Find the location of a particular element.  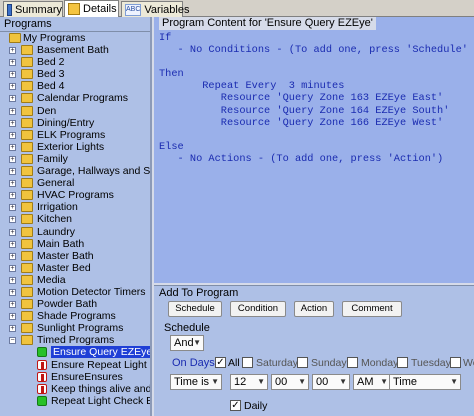

tree-folder-label: Master Bed is located at coordinates (64, 267).